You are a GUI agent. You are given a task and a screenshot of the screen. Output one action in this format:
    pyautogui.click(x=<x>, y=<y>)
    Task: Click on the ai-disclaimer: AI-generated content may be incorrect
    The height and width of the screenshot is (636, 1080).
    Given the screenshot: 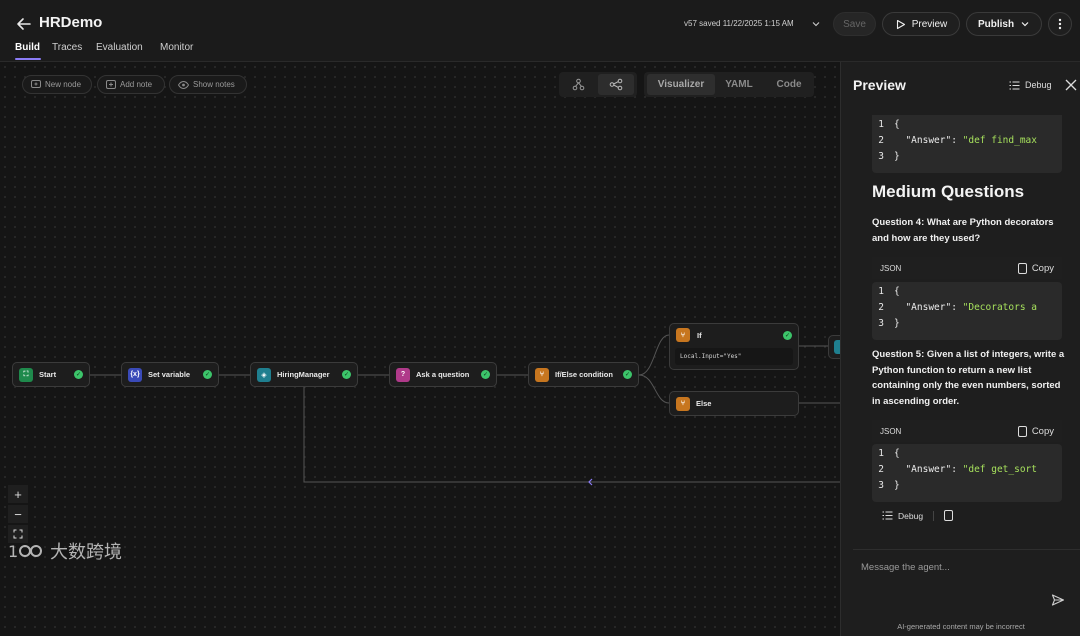 What is the action you would take?
    pyautogui.click(x=961, y=626)
    